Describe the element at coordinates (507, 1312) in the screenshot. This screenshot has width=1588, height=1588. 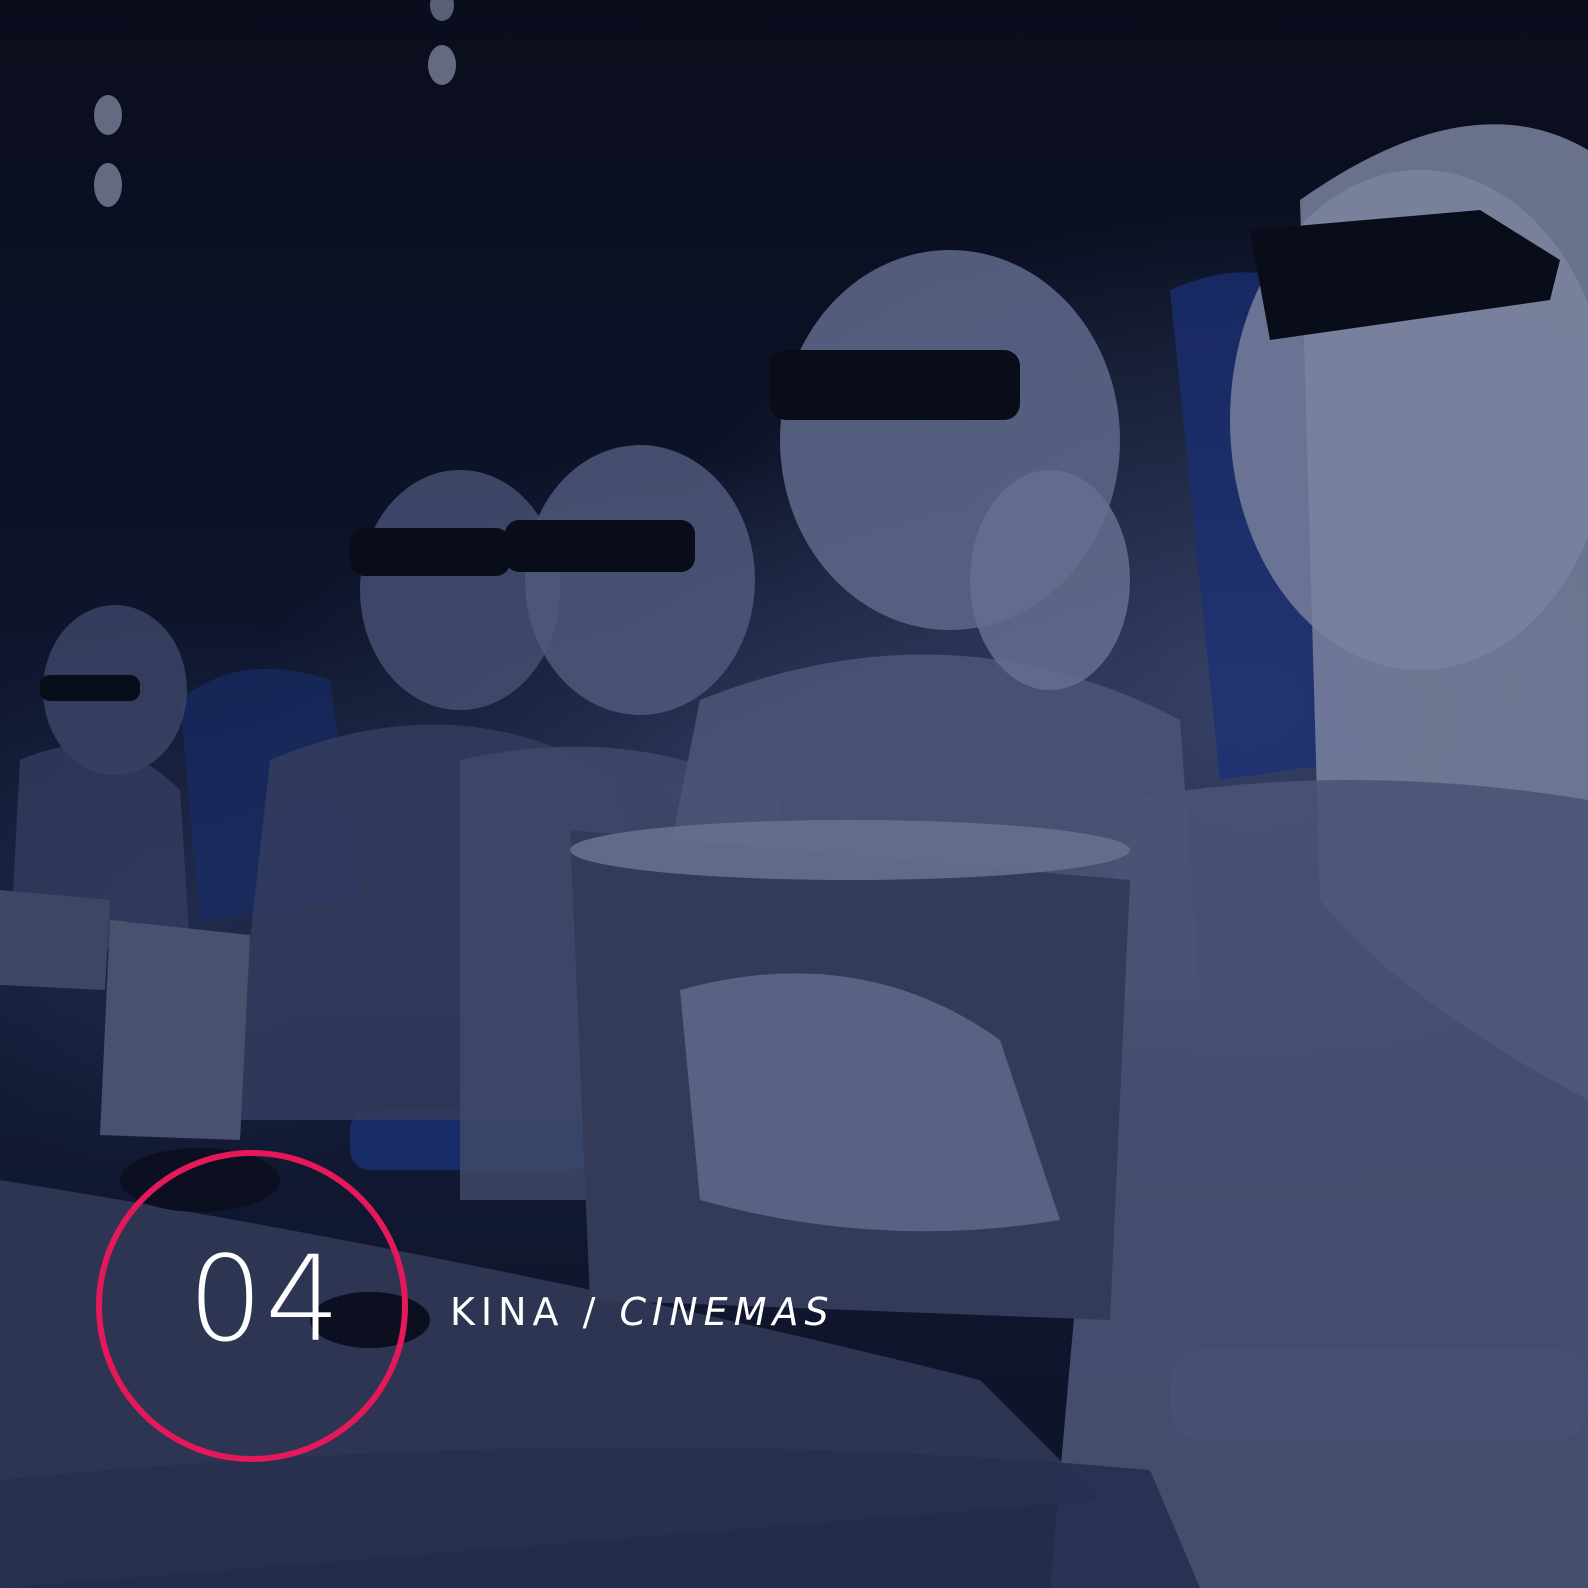
I see `caption-primary: KINA` at that location.